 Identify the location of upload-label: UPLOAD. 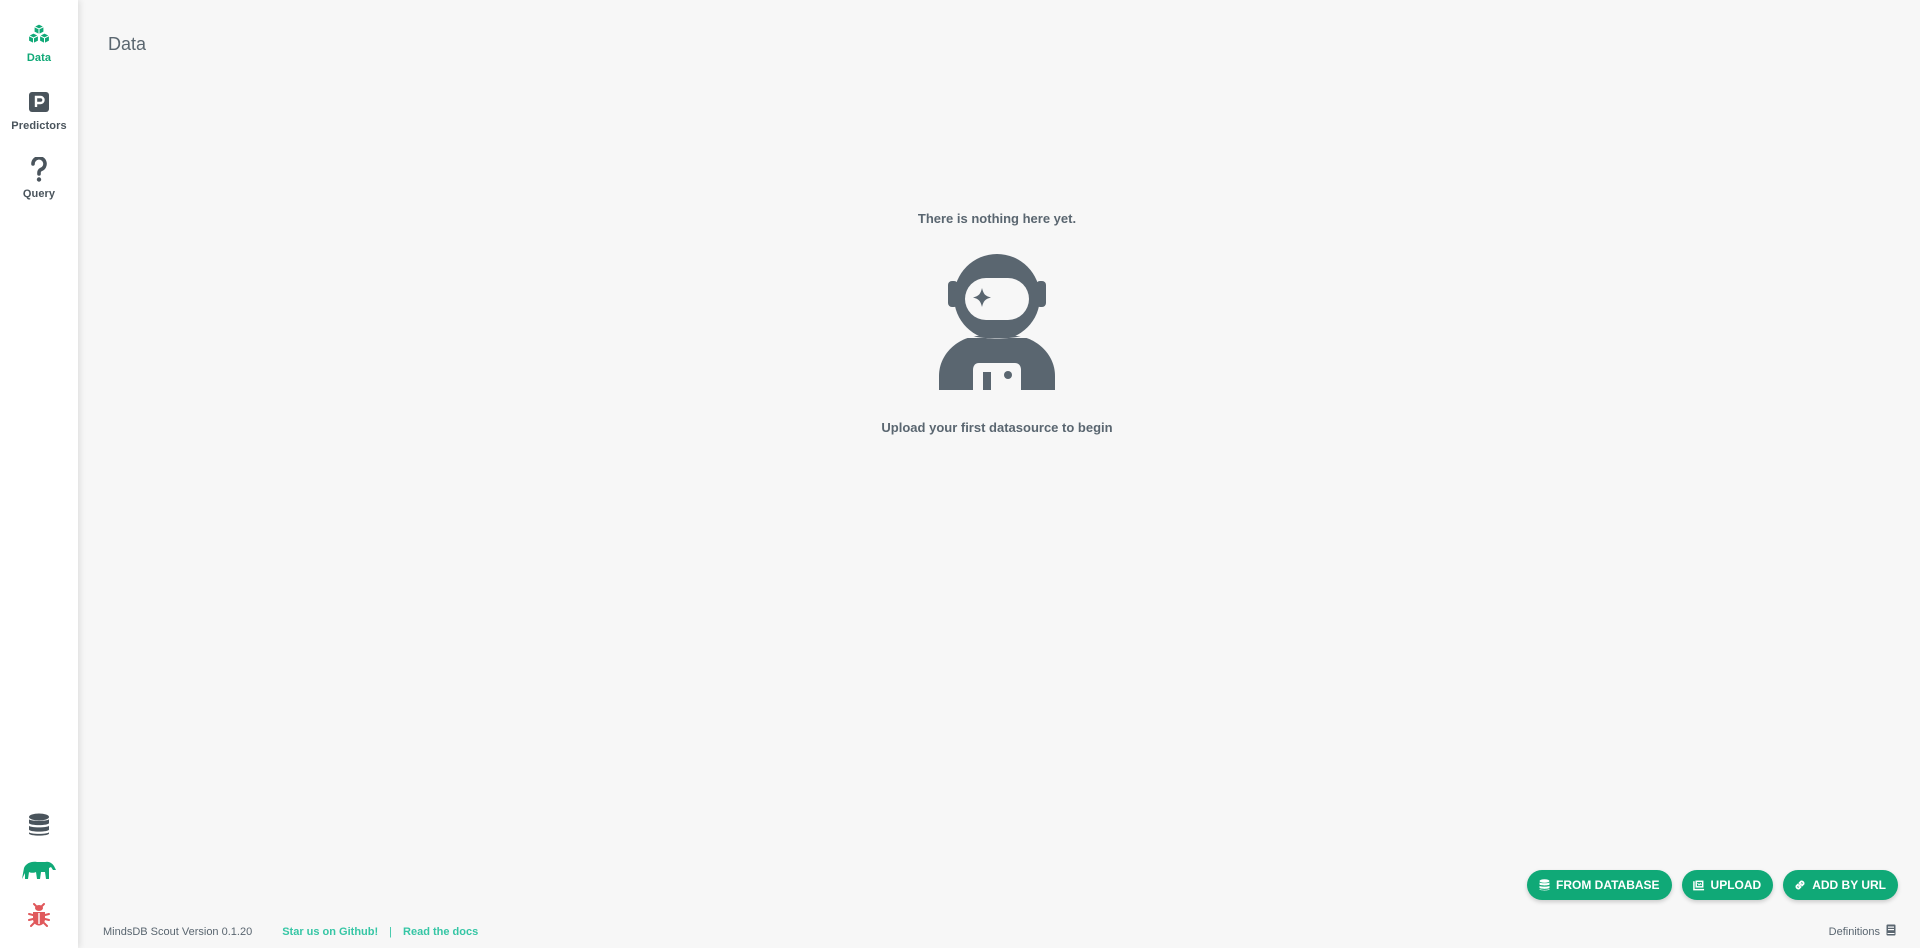
(1736, 885).